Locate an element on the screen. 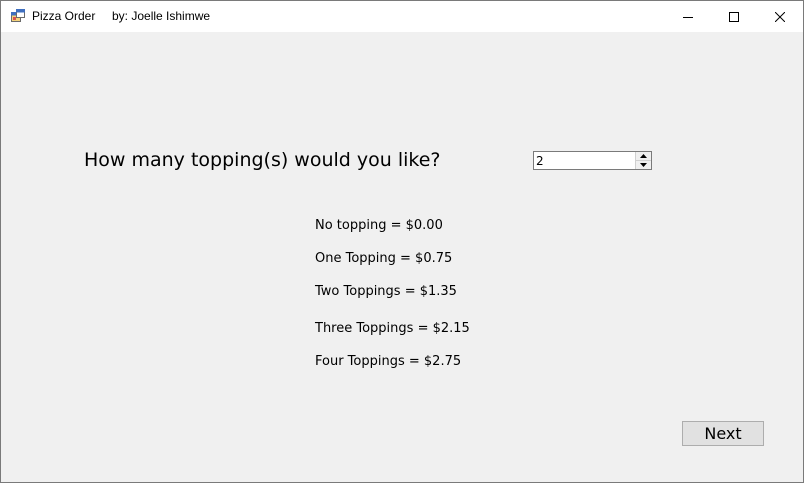 Image resolution: width=804 pixels, height=483 pixels. window-title: Pizza Order is located at coordinates (64, 16).